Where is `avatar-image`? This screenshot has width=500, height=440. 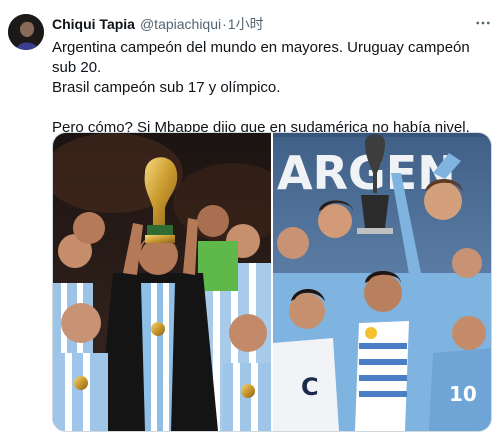 avatar-image is located at coordinates (26, 32).